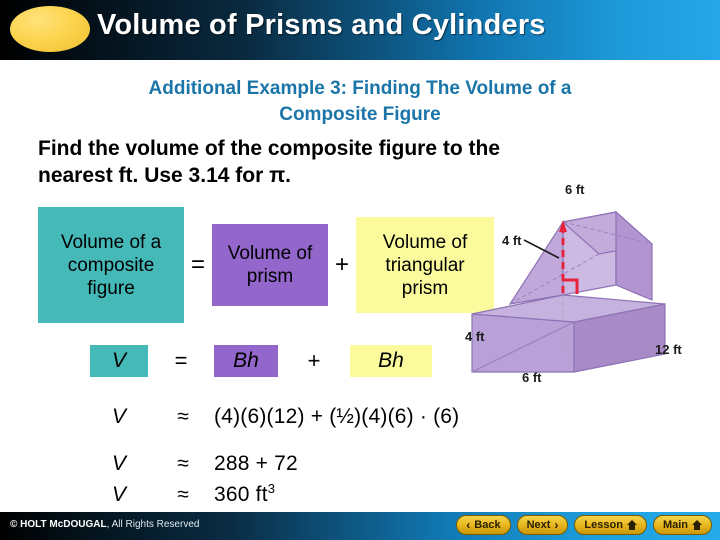 The height and width of the screenshot is (540, 720). Describe the element at coordinates (487, 525) in the screenshot. I see `back-button-label: Back` at that location.